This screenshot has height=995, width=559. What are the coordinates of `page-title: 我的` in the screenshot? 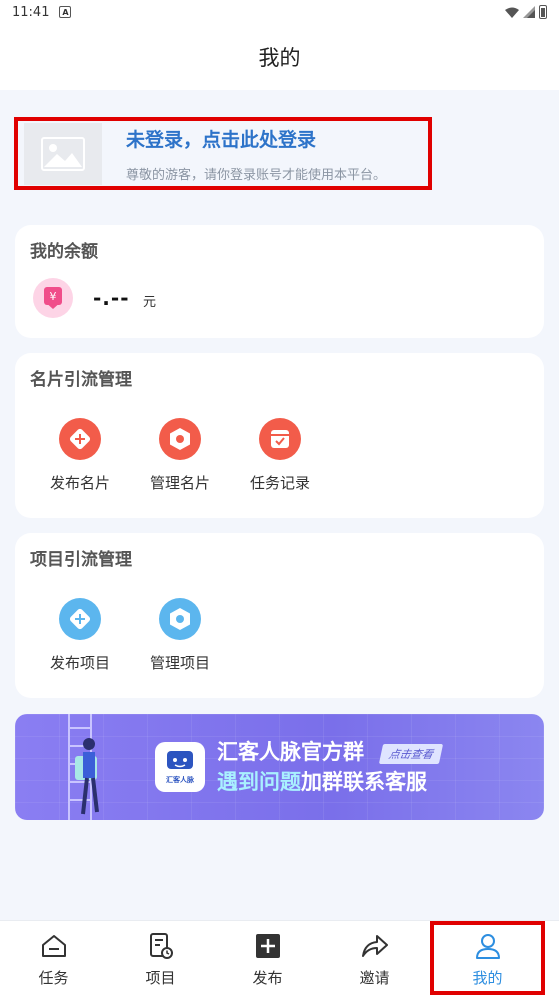 It's located at (279, 58).